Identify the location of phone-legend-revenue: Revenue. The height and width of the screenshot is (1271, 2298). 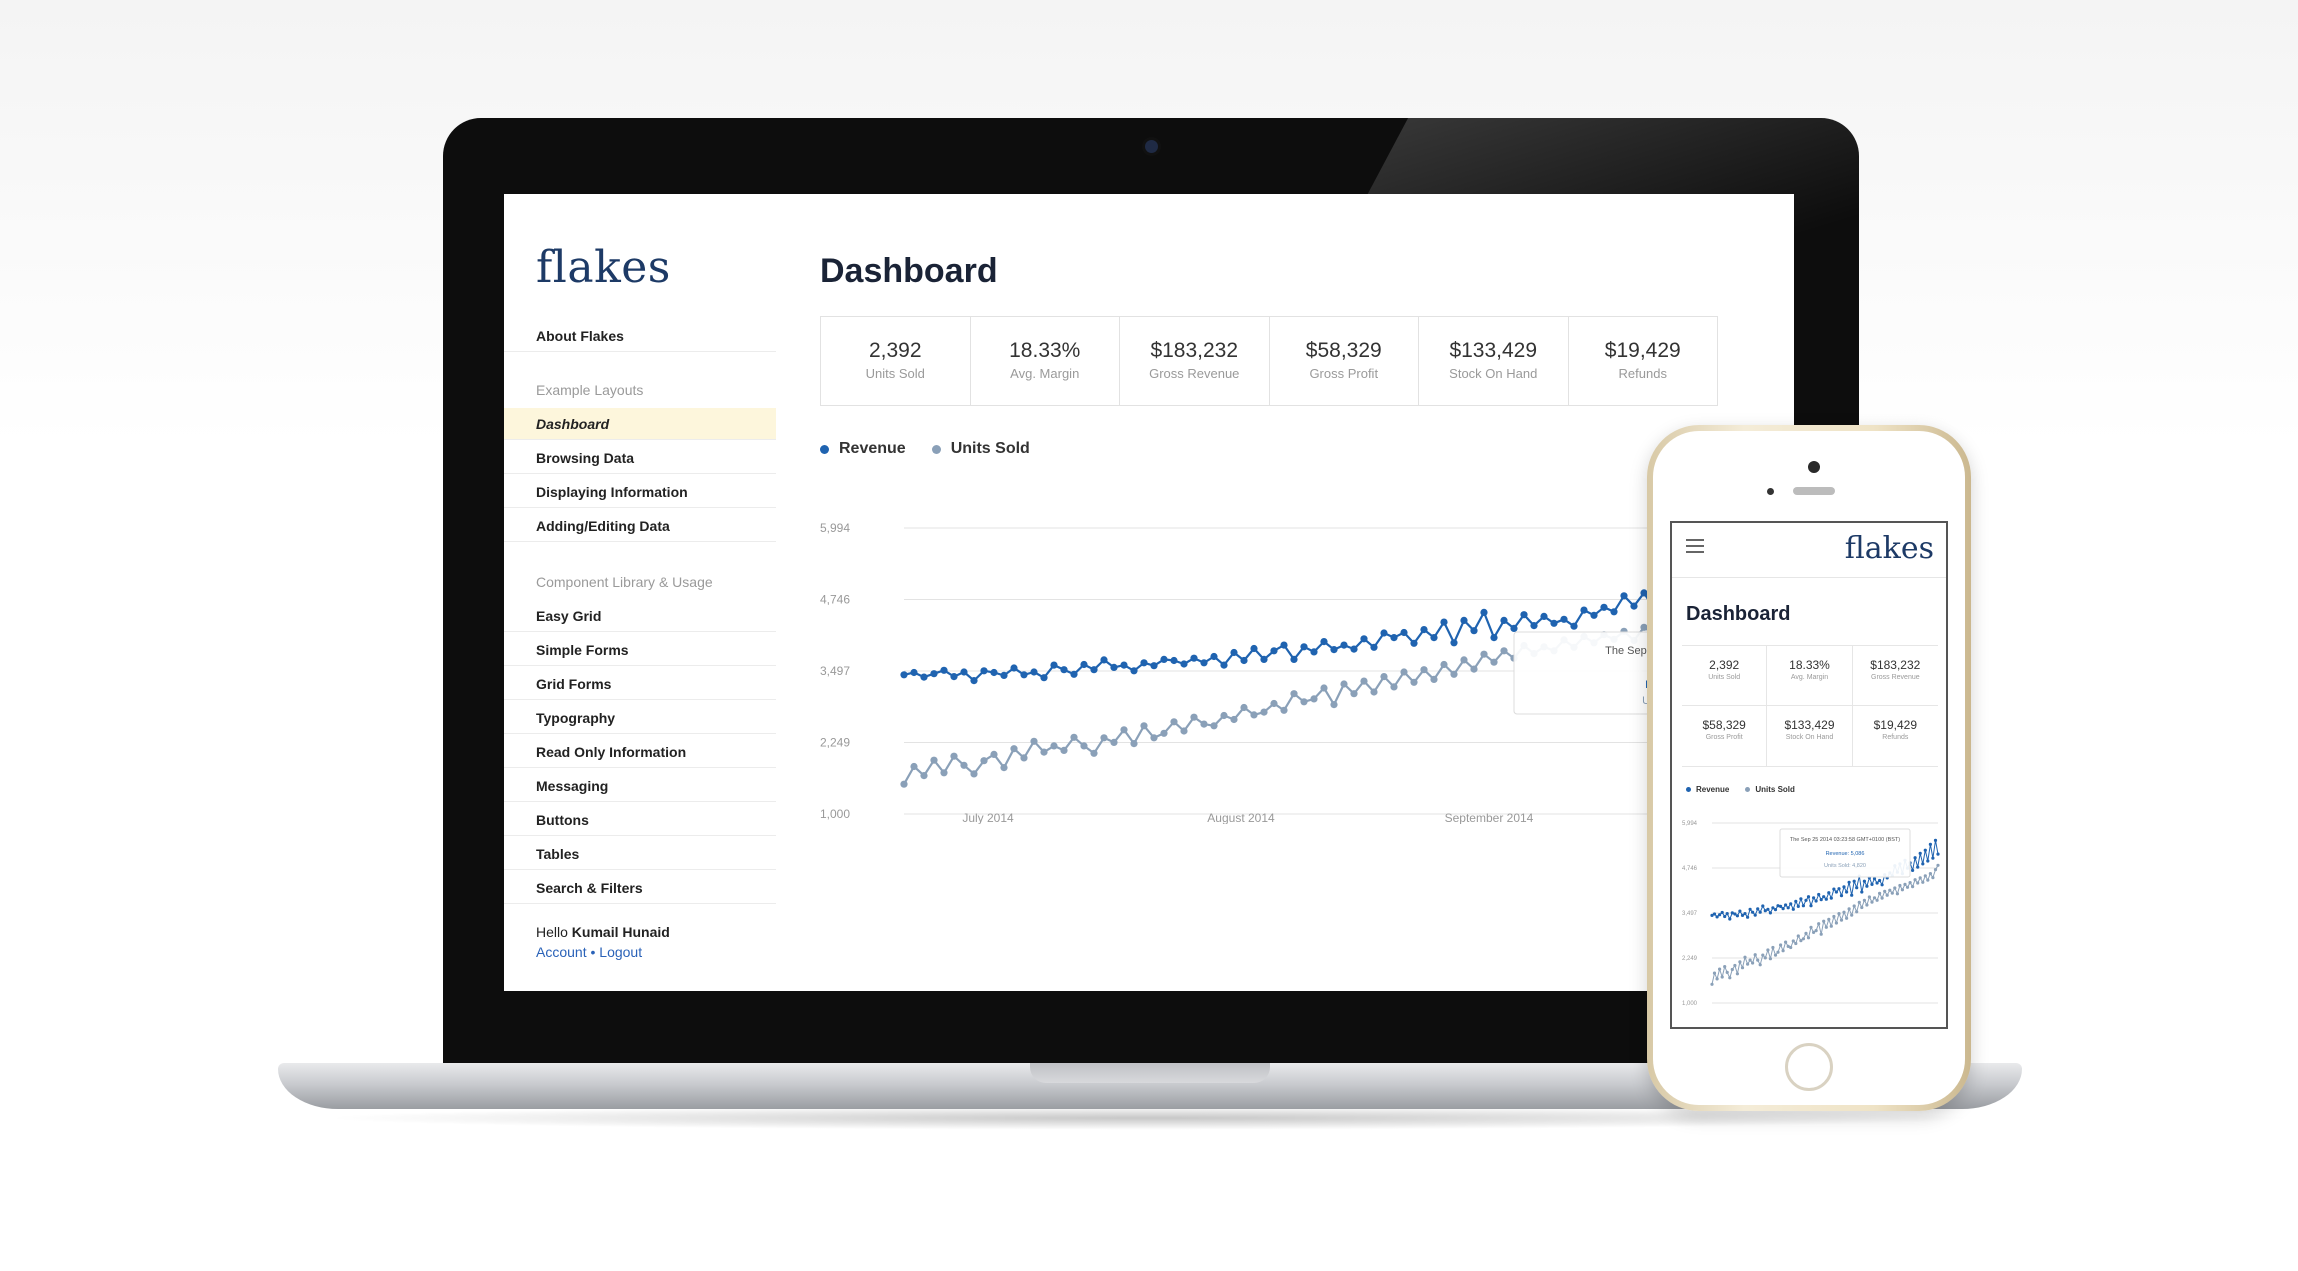
(1707, 789).